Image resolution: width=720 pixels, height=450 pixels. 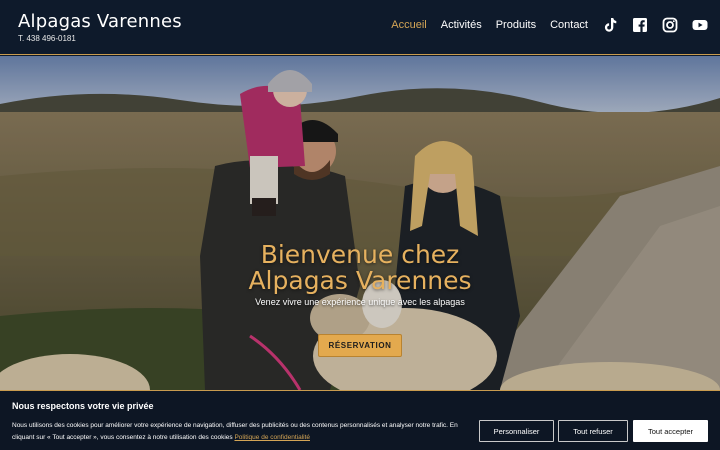 What do you see at coordinates (516, 25) in the screenshot?
I see `nav-link-produits: Produits` at bounding box center [516, 25].